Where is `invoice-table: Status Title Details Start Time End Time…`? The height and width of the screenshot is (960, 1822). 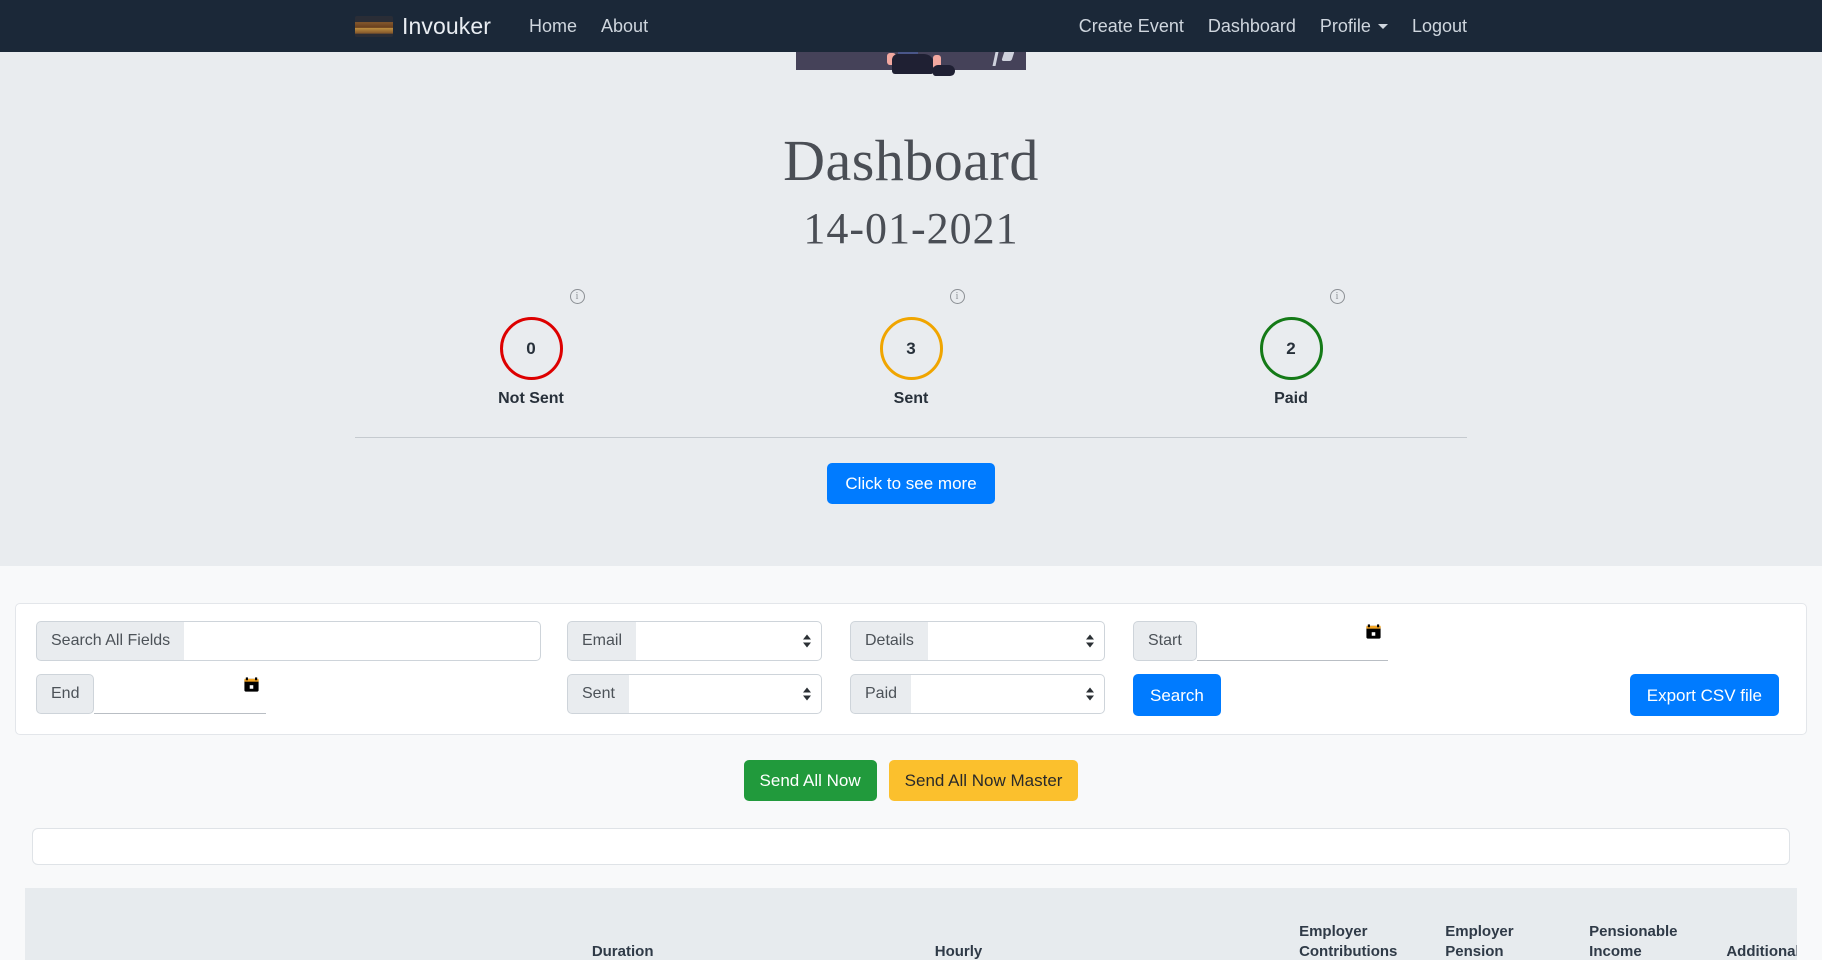 invoice-table: Status Title Details Start Time End Time… is located at coordinates (911, 924).